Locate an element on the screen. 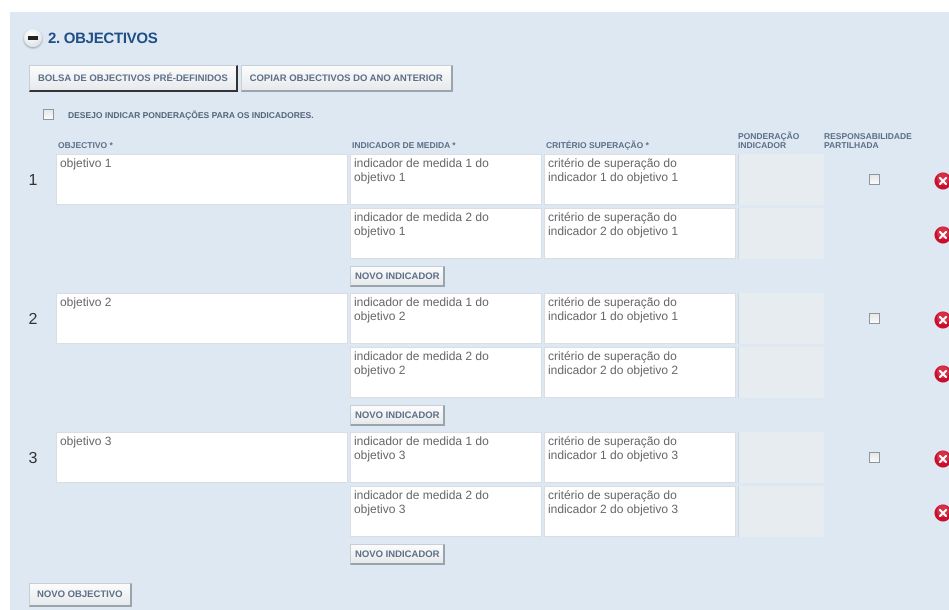 The width and height of the screenshot is (949, 610). checkbox-label: DESEJO INDICAR PONDERAÇÕES PARA OS INDICADORES. is located at coordinates (191, 115).